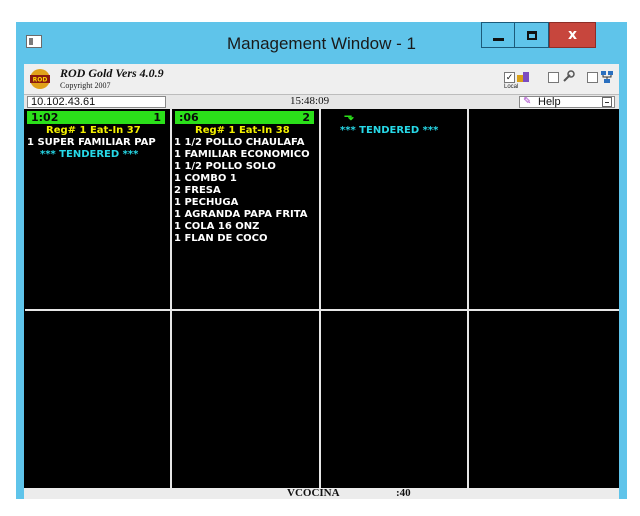 This screenshot has width=640, height=516. I want to click on order-register: Reg# 1 Eat-In 37, so click(93, 130).